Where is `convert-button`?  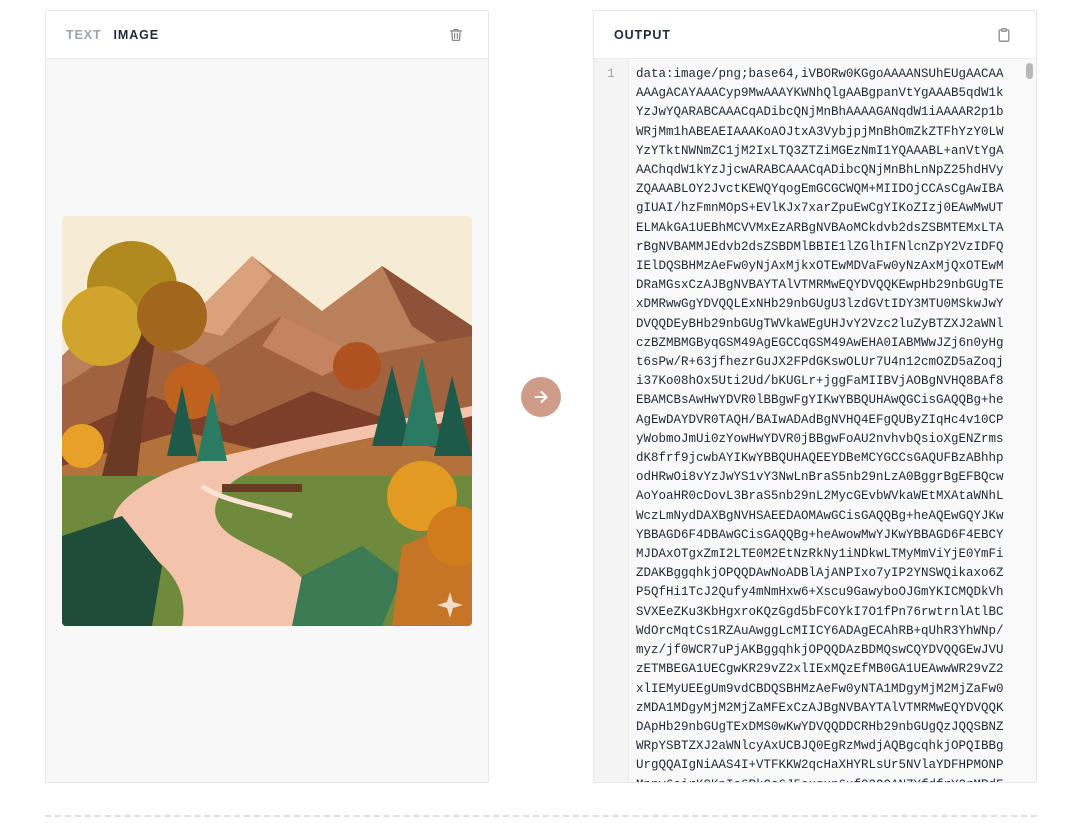 convert-button is located at coordinates (541, 397).